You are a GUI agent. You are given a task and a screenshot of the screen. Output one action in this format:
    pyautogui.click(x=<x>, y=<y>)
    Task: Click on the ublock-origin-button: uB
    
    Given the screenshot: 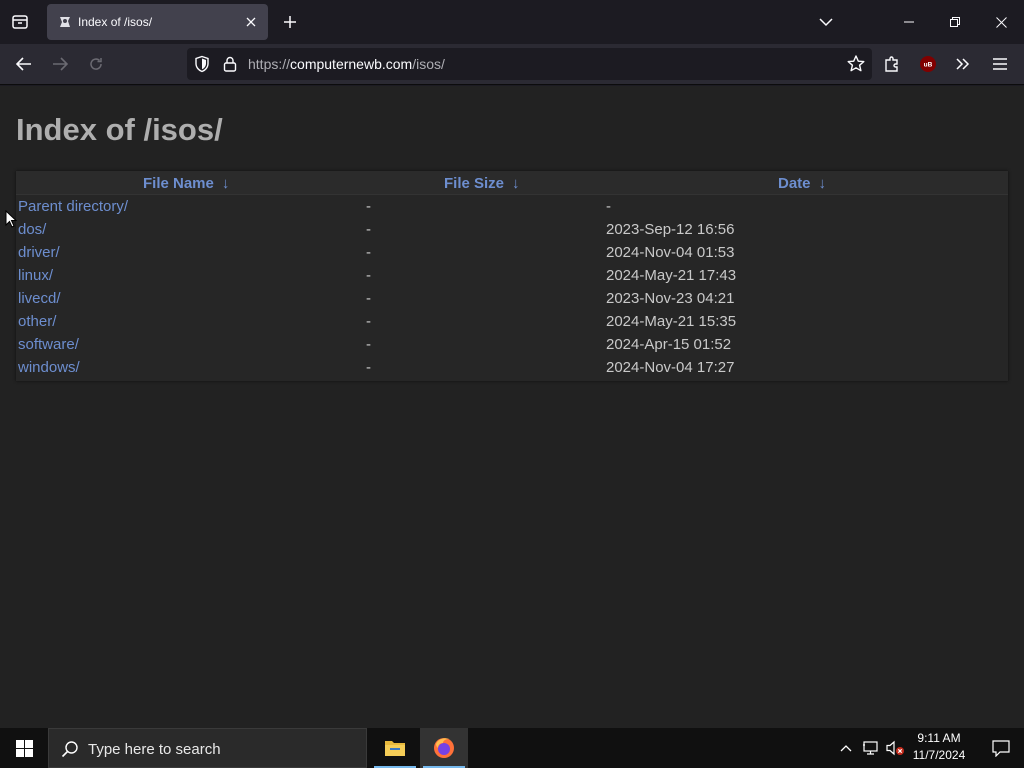 What is the action you would take?
    pyautogui.click(x=928, y=64)
    